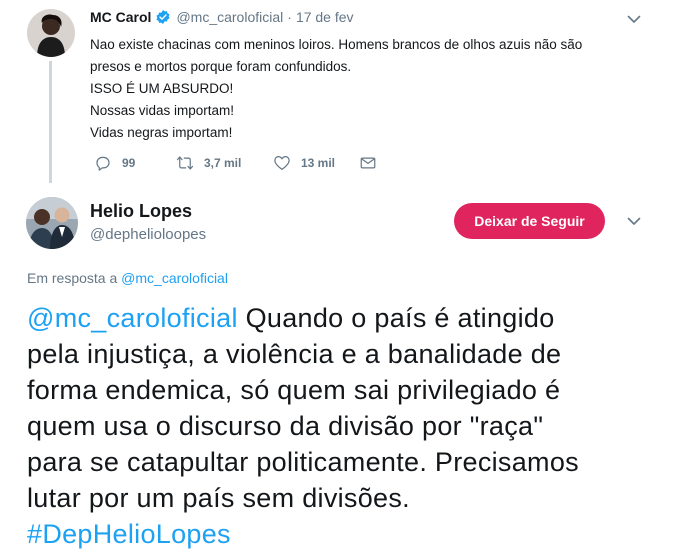 This screenshot has height=551, width=673. I want to click on verified-badge-icon, so click(163, 17).